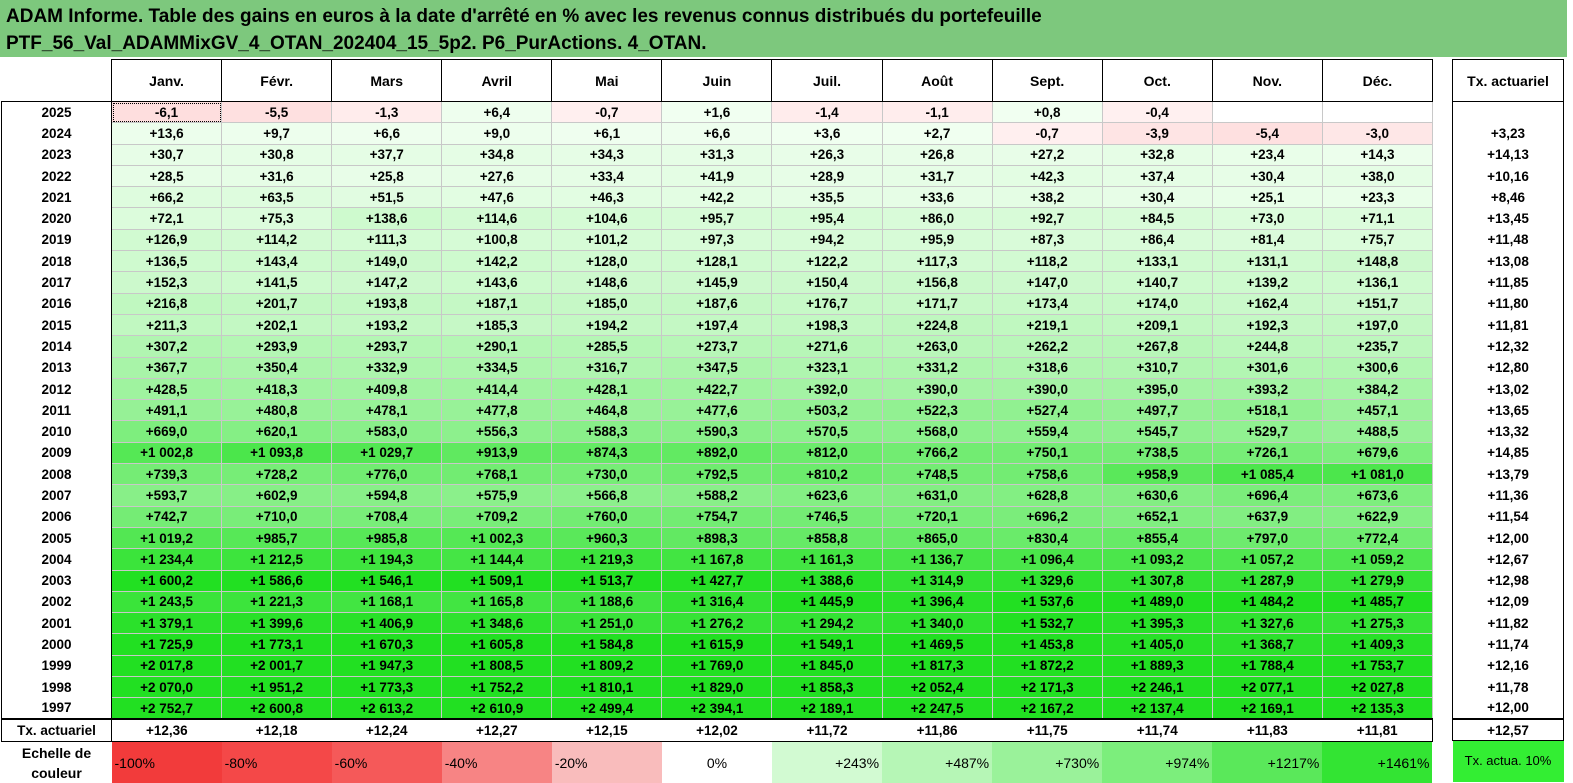  I want to click on gain-cell: +390,0, so click(937, 389).